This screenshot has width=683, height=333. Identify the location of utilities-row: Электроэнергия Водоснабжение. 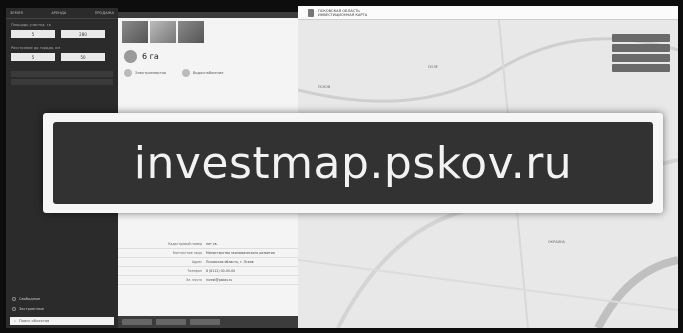
(208, 73).